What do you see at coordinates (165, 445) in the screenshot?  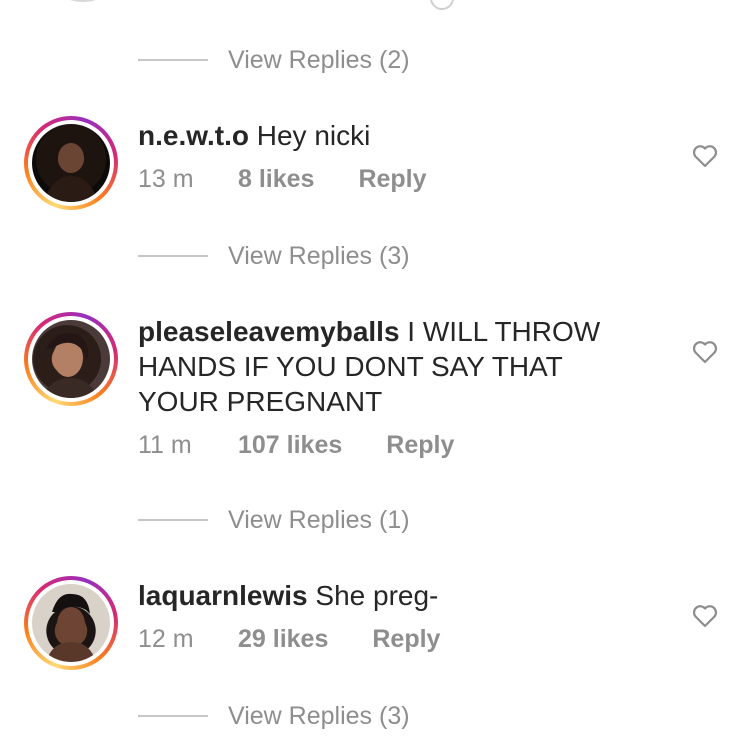 I see `comment-time: 11 m` at bounding box center [165, 445].